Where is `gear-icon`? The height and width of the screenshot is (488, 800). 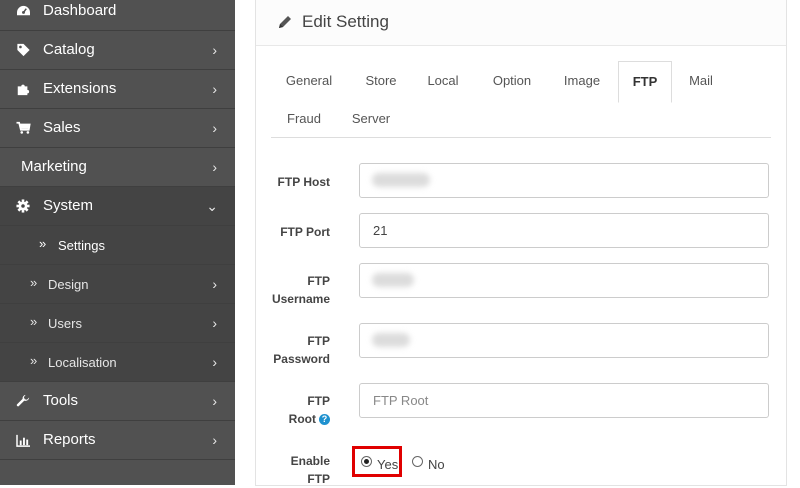 gear-icon is located at coordinates (23, 206).